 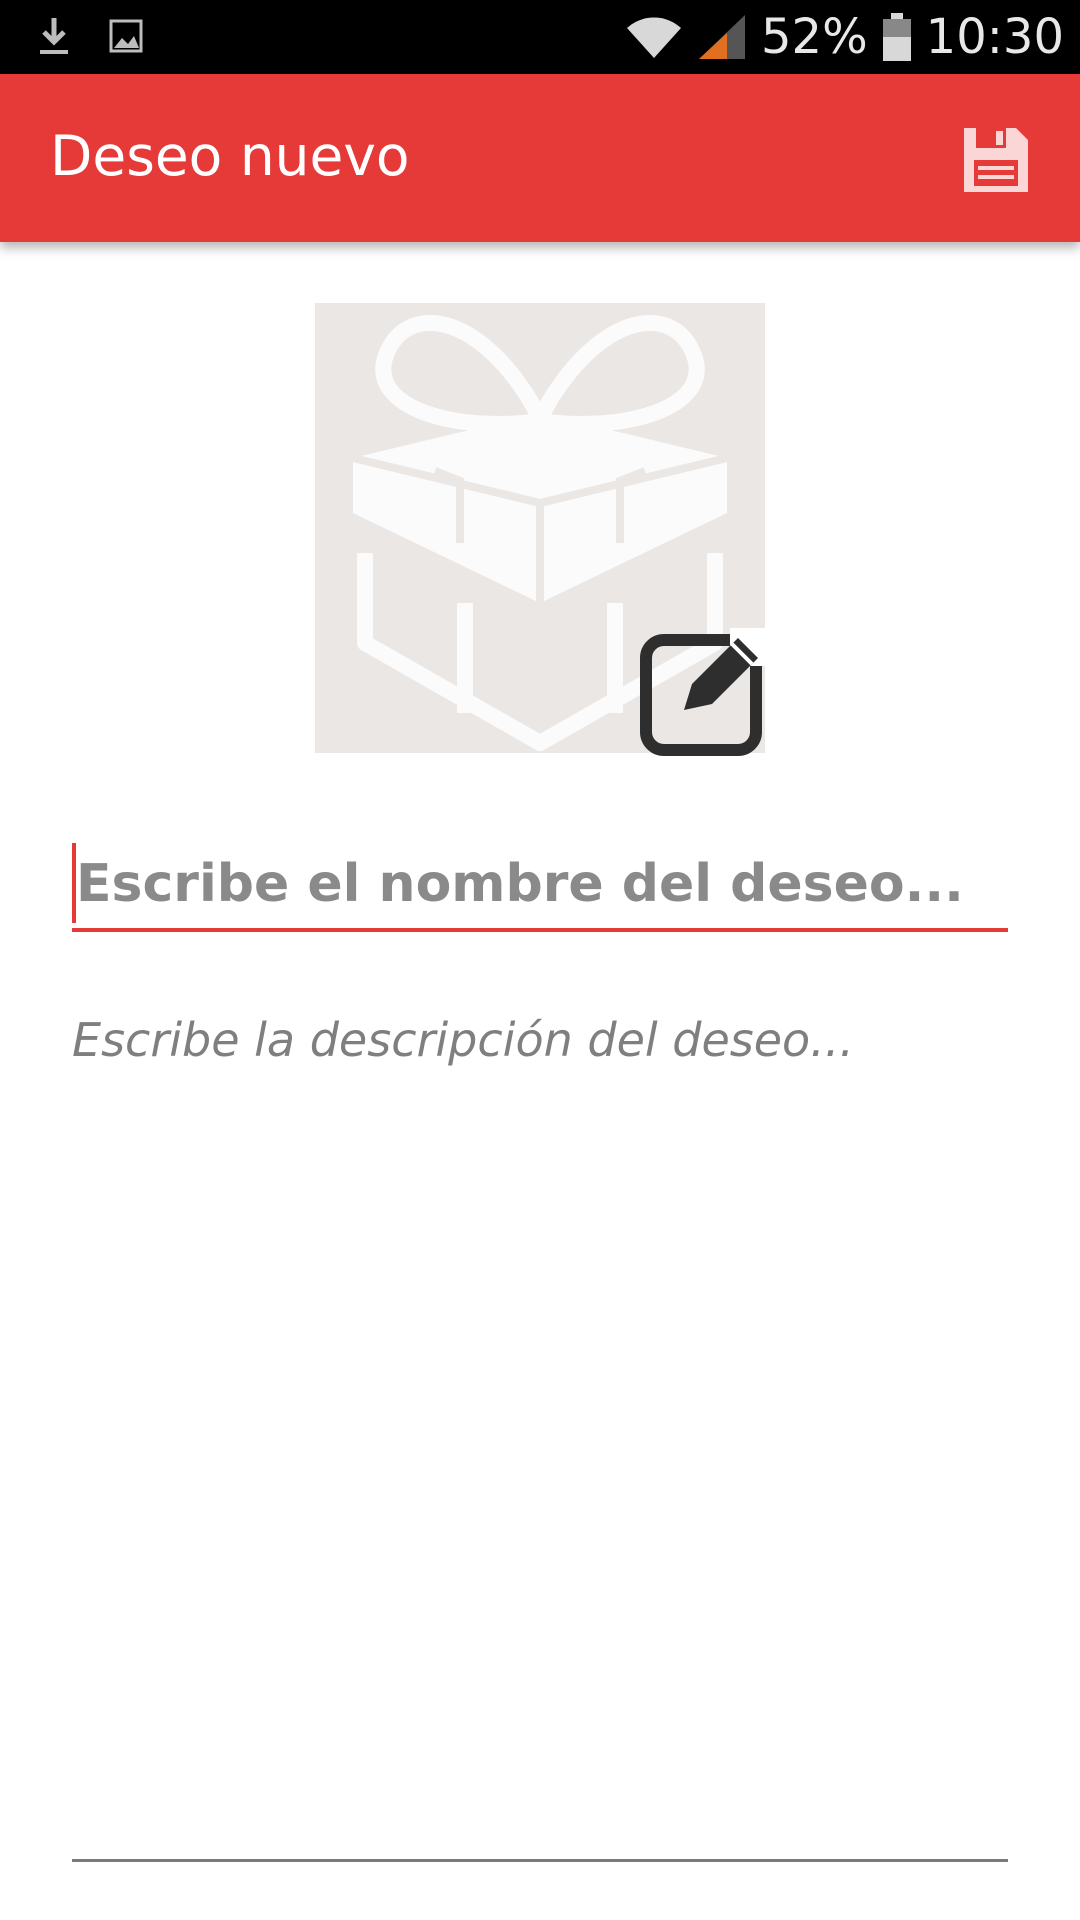 What do you see at coordinates (54, 36) in the screenshot?
I see `download-icon` at bounding box center [54, 36].